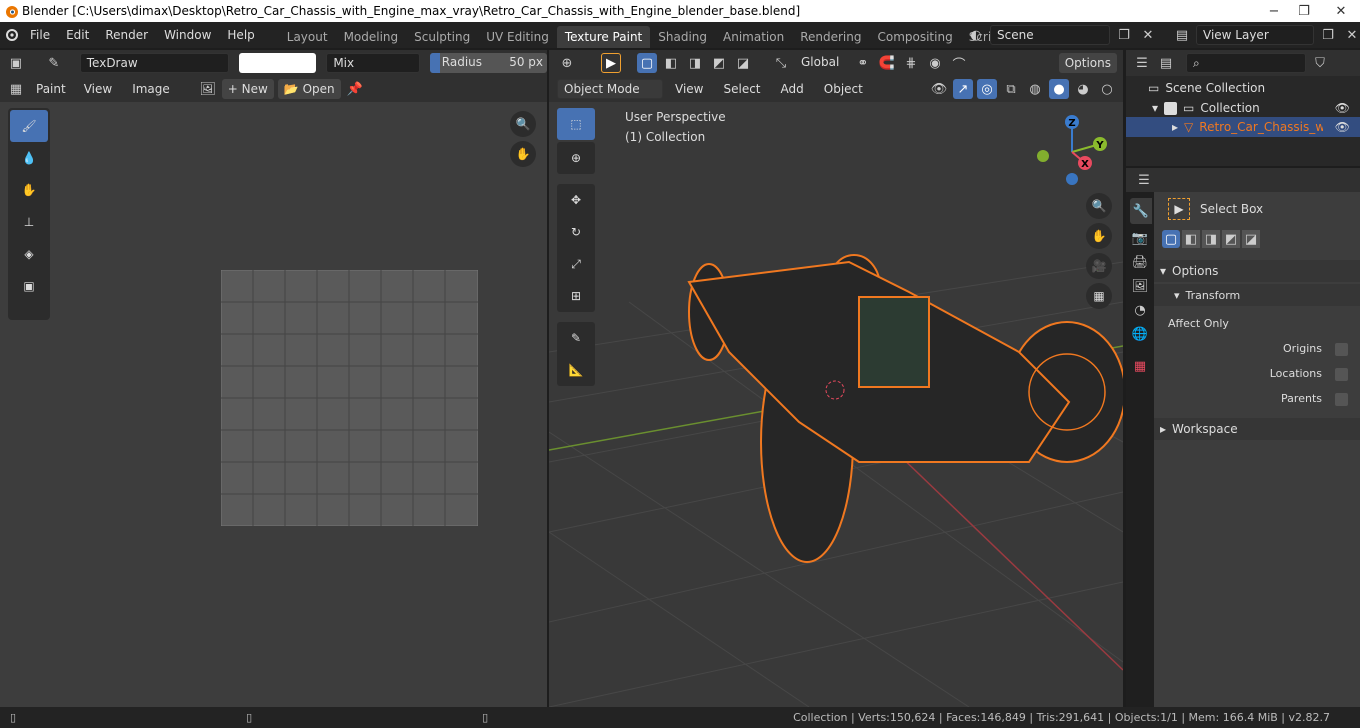 This screenshot has width=1360, height=728. What do you see at coordinates (1191, 239) in the screenshot?
I see `mode-extend-icon: ◧` at bounding box center [1191, 239].